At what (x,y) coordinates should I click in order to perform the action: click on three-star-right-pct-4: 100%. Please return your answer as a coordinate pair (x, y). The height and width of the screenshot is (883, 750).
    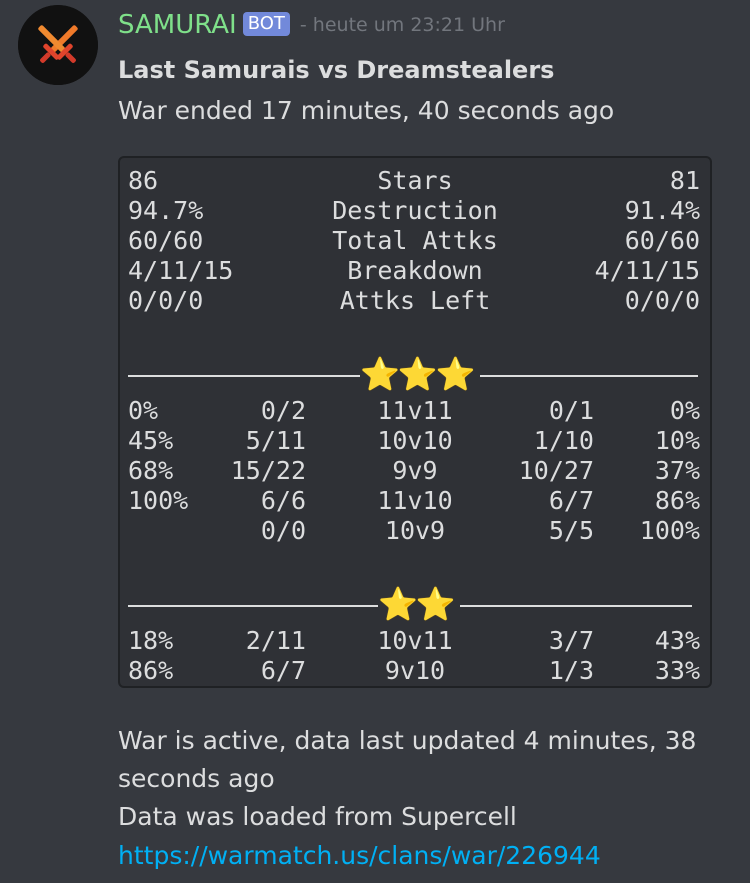
    Looking at the image, I should click on (669, 530).